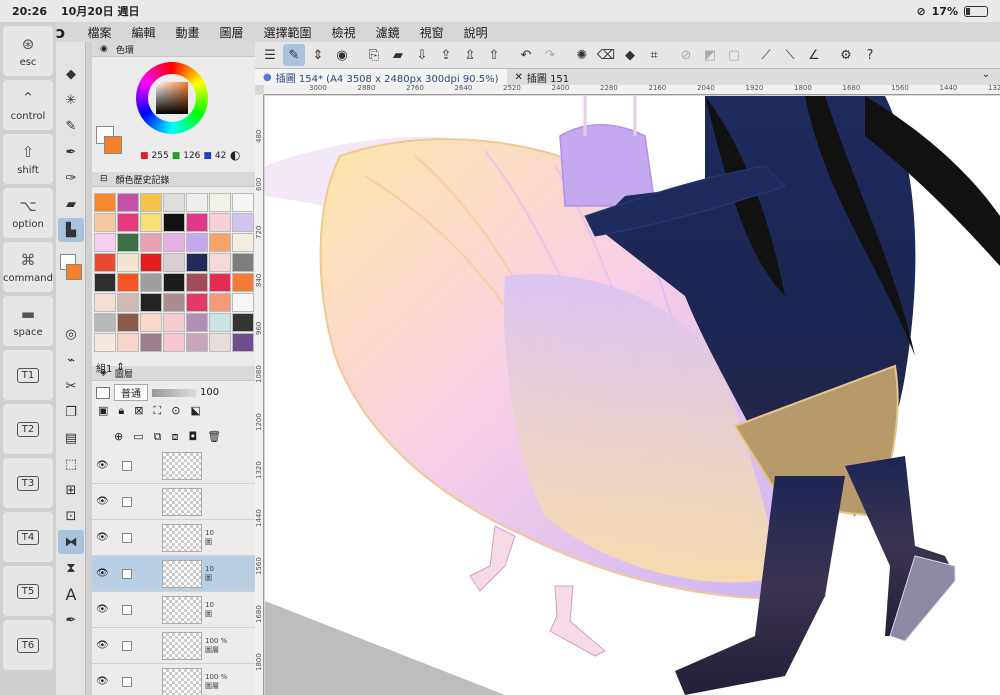 The width and height of the screenshot is (1000, 695). What do you see at coordinates (294, 55) in the screenshot?
I see `select-pen-icon: ✎` at bounding box center [294, 55].